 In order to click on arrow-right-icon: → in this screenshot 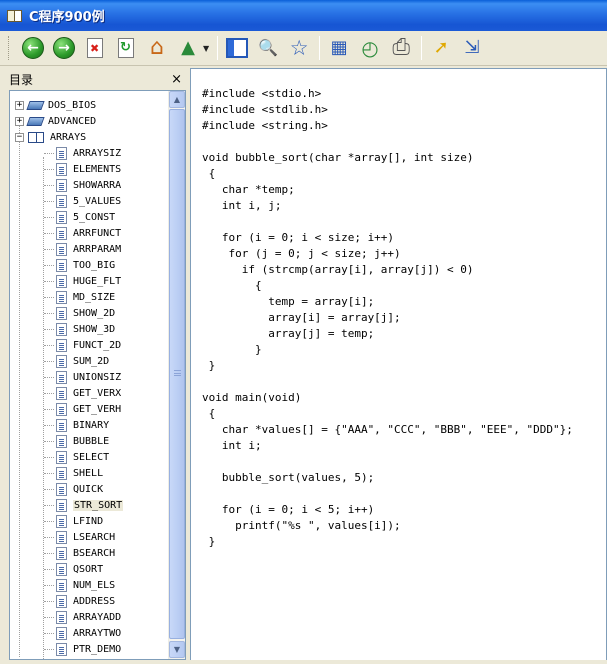, I will do `click(64, 48)`.